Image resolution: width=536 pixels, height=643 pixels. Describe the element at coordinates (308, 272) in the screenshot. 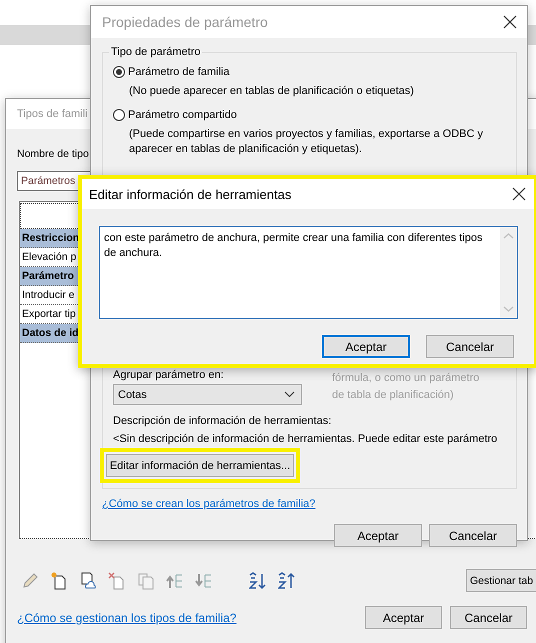

I see `description-field: con este parámetro de anchura, permite crear una familia con diferentes tipos de anchura.` at that location.